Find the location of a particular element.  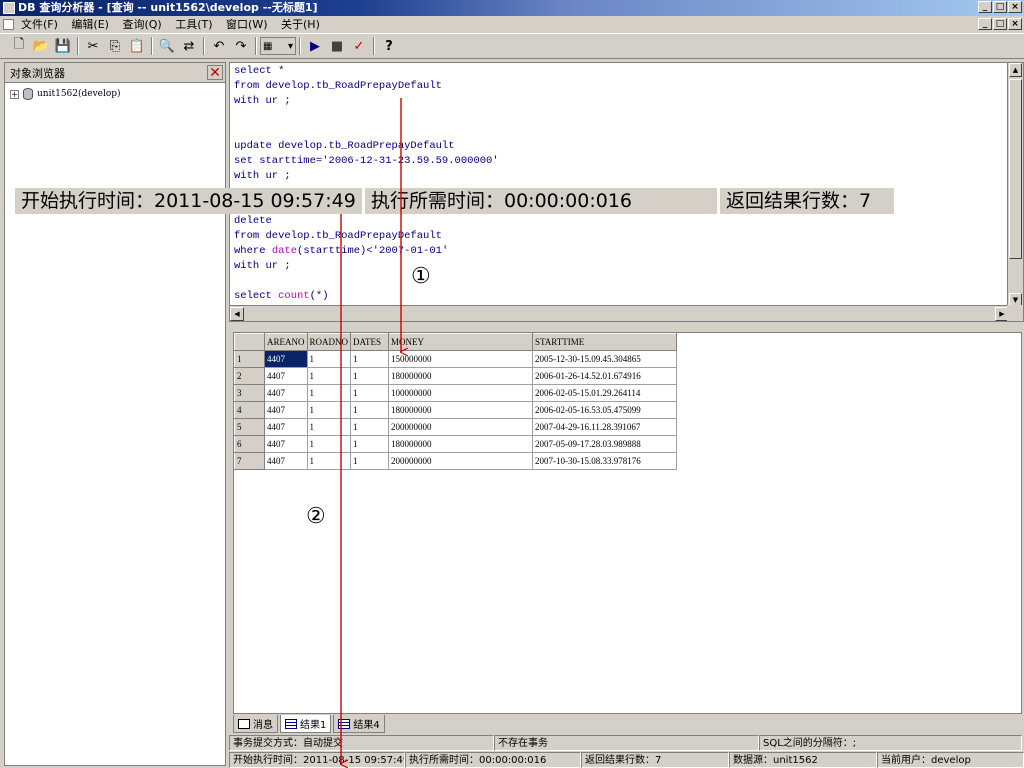

tab-result1: 结果1 is located at coordinates (306, 724).